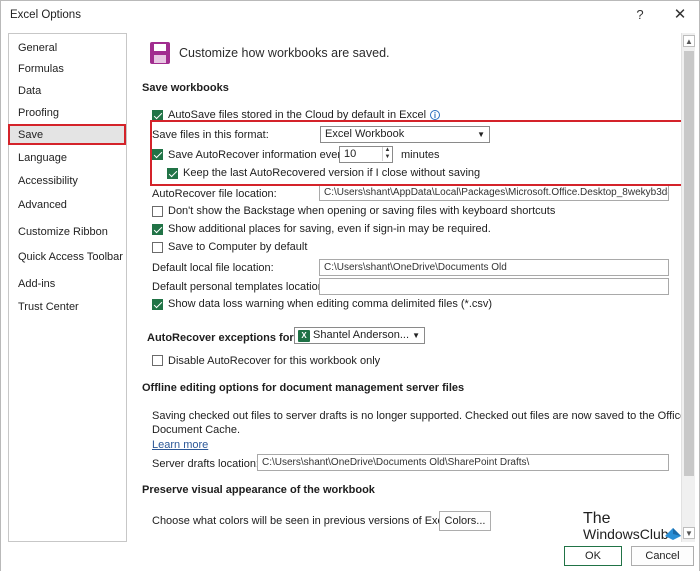 This screenshot has width=700, height=571. I want to click on help-button: ?, so click(640, 15).